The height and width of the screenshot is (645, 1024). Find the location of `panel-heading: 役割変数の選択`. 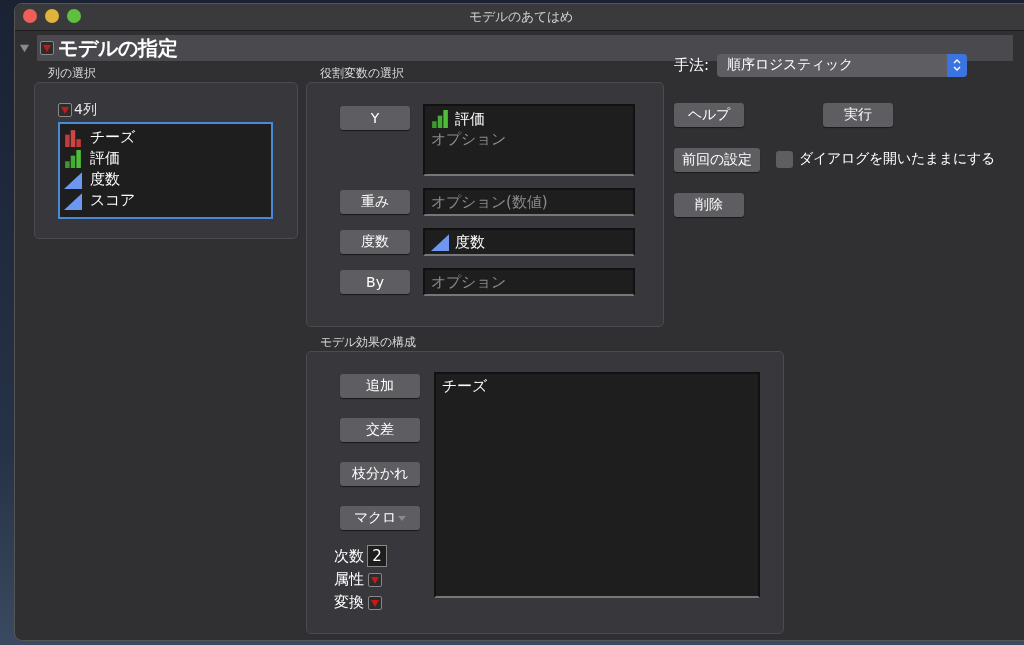

panel-heading: 役割変数の選択 is located at coordinates (362, 73).